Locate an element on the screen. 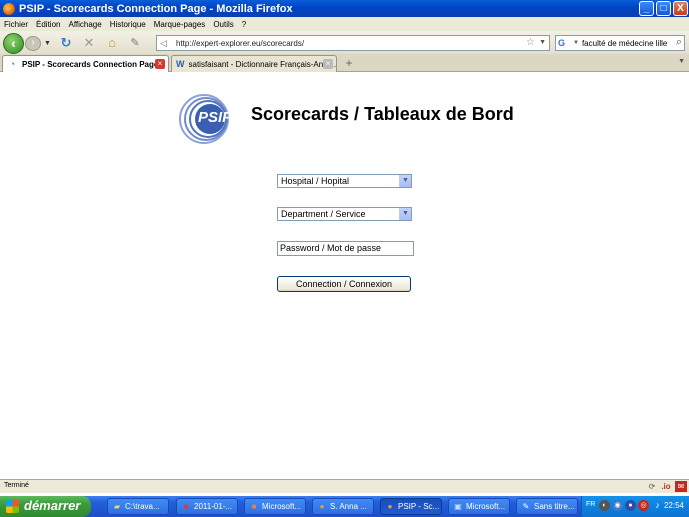  folder-icon: ▰ is located at coordinates (117, 506).